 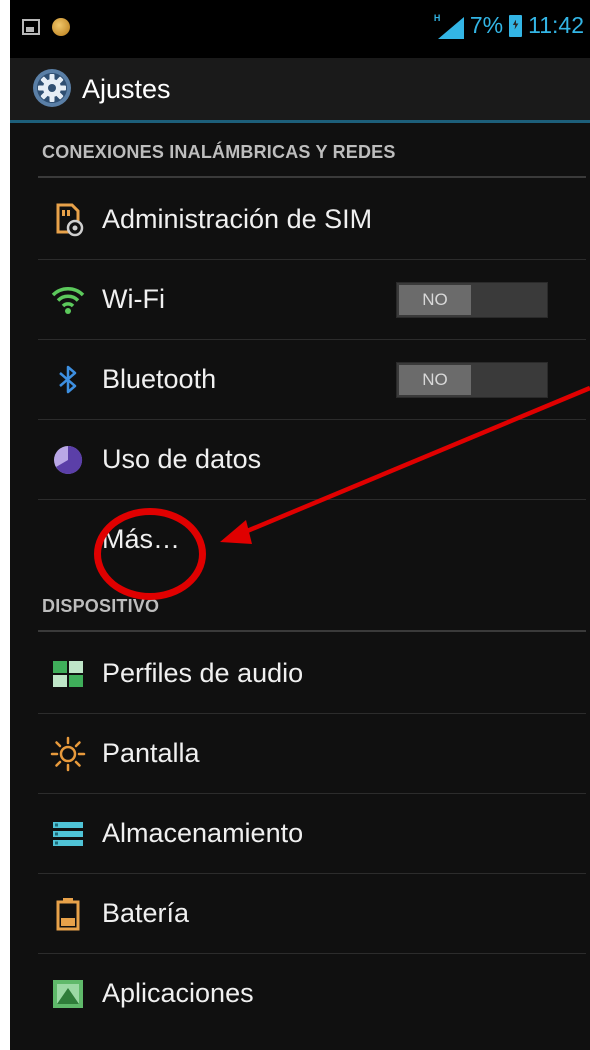 I want to click on battery-charging-icon, so click(x=516, y=25).